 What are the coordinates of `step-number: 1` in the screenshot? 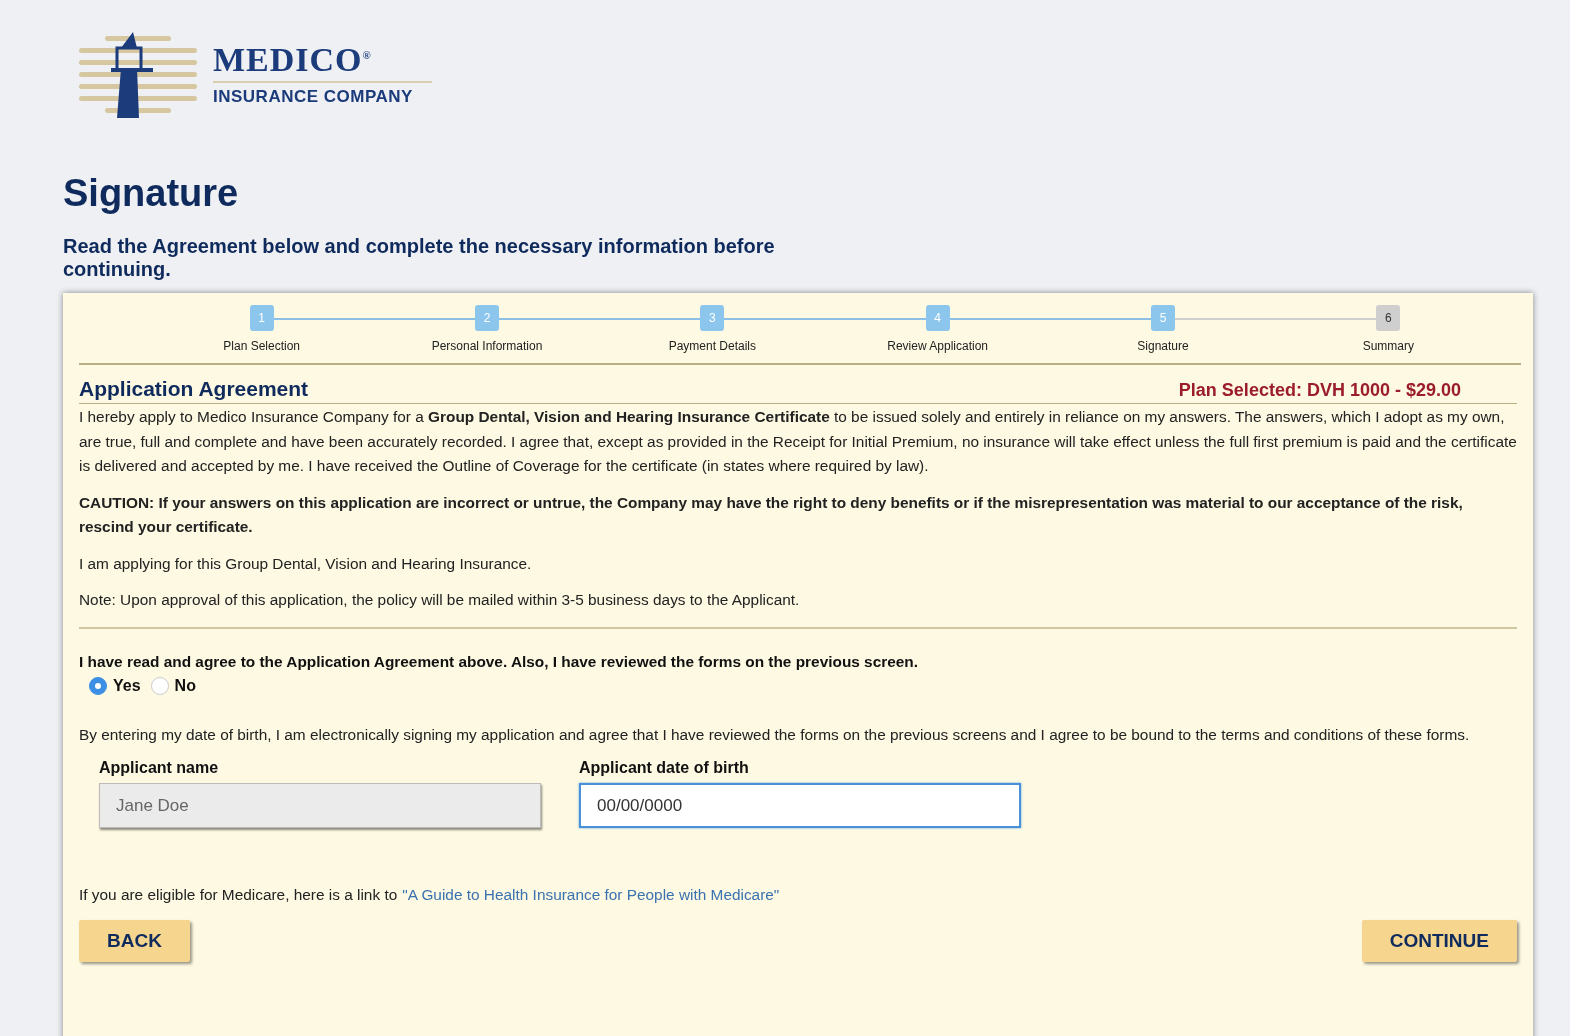 It's located at (261, 318).